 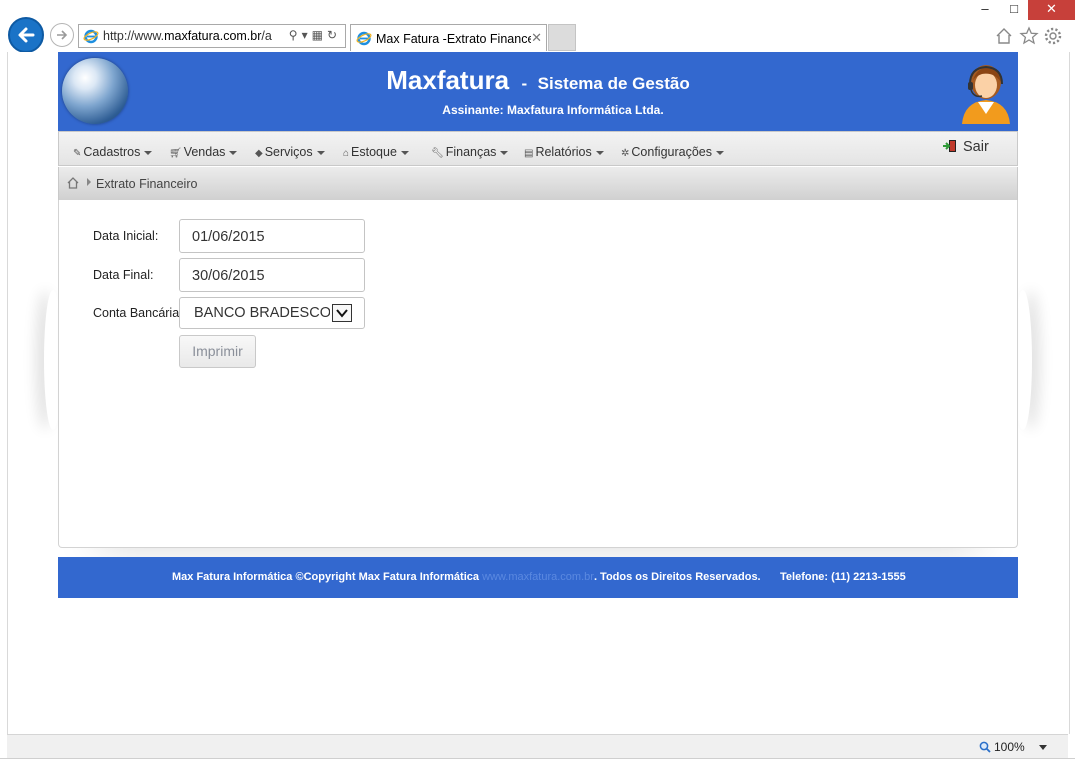 I want to click on menu-label: Serviços, so click(x=288, y=152).